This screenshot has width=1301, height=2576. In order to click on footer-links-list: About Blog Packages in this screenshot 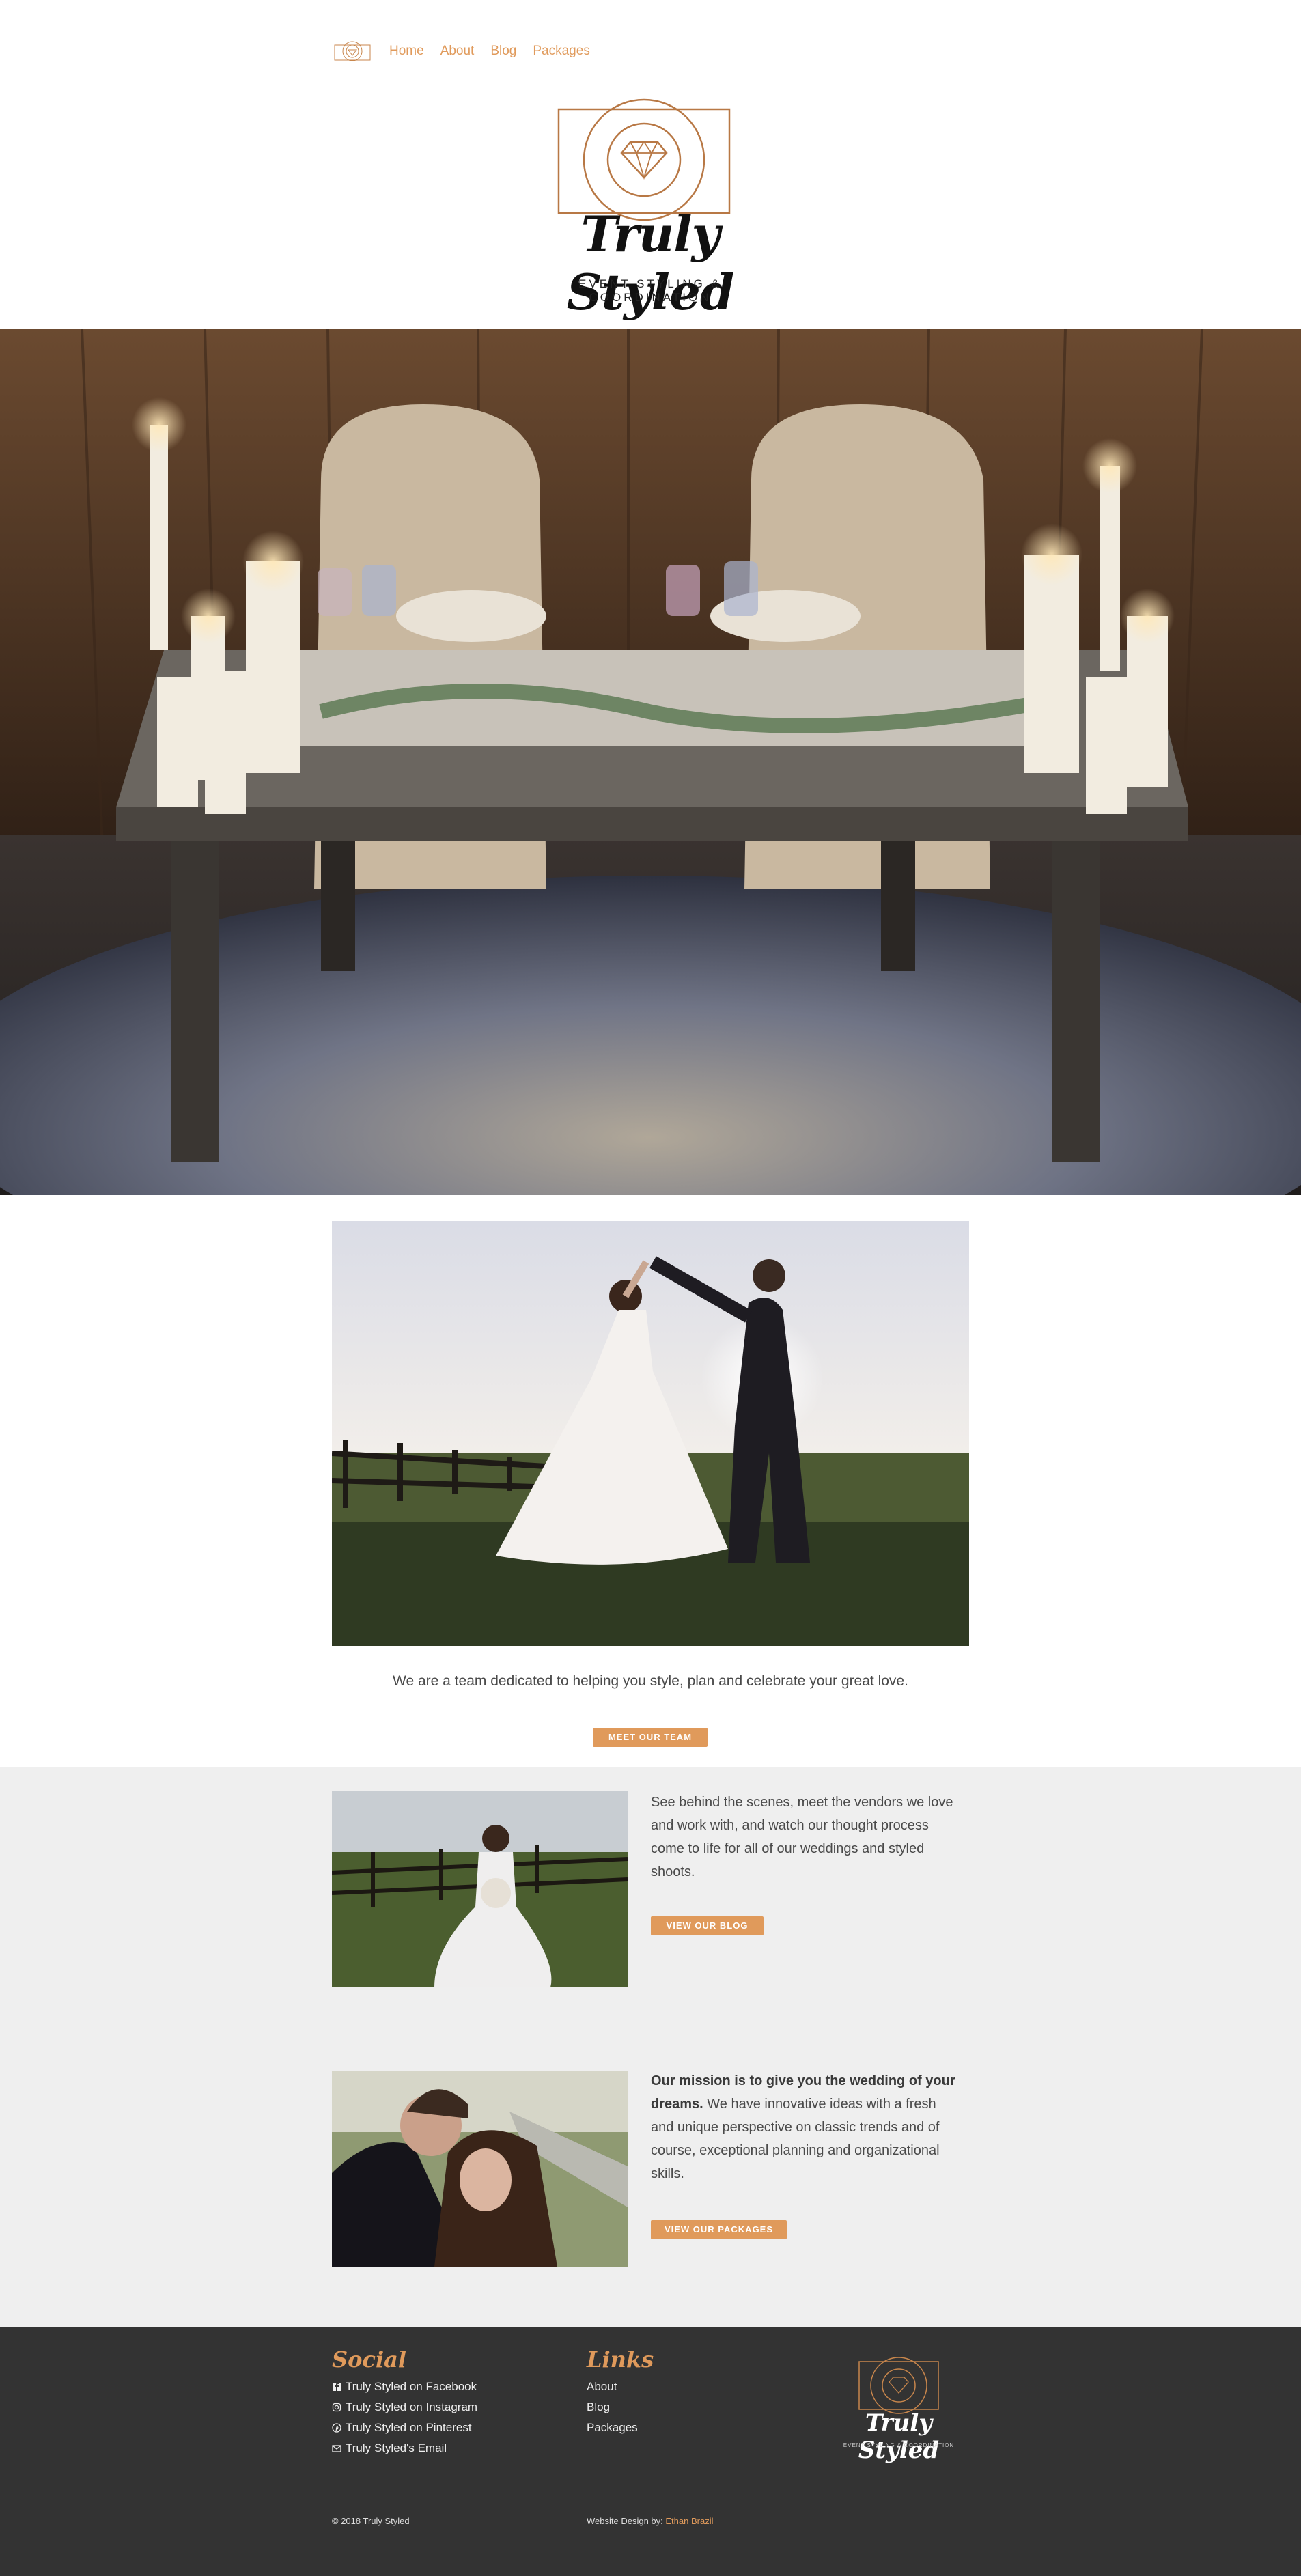, I will do `click(612, 2407)`.